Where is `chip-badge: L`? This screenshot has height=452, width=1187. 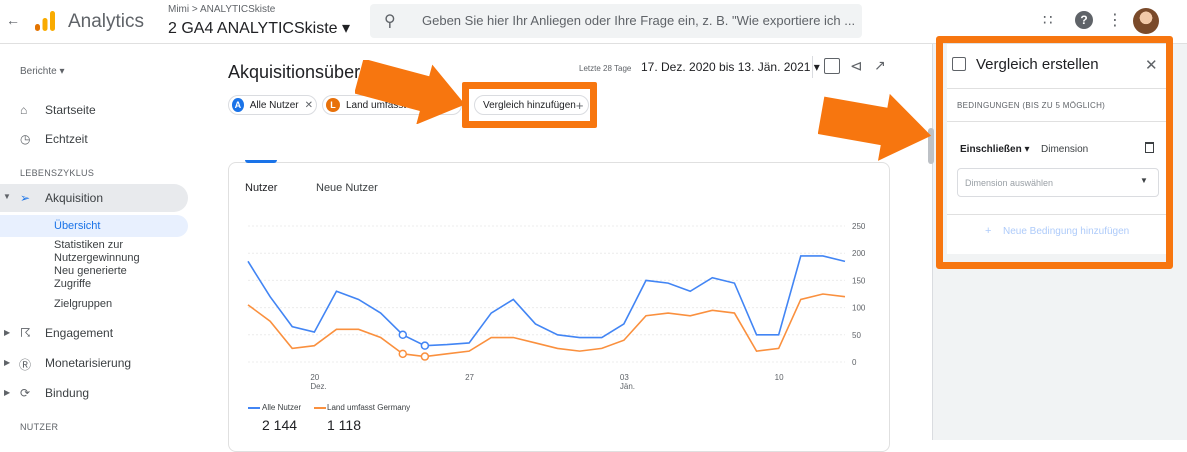
chip-badge: L is located at coordinates (333, 105).